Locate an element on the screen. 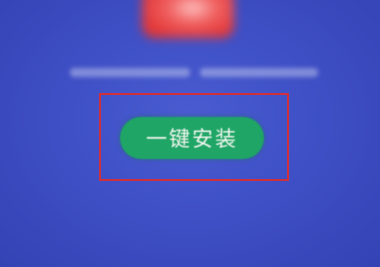 Image resolution: width=380 pixels, height=267 pixels. blurred-text-right is located at coordinates (259, 72).